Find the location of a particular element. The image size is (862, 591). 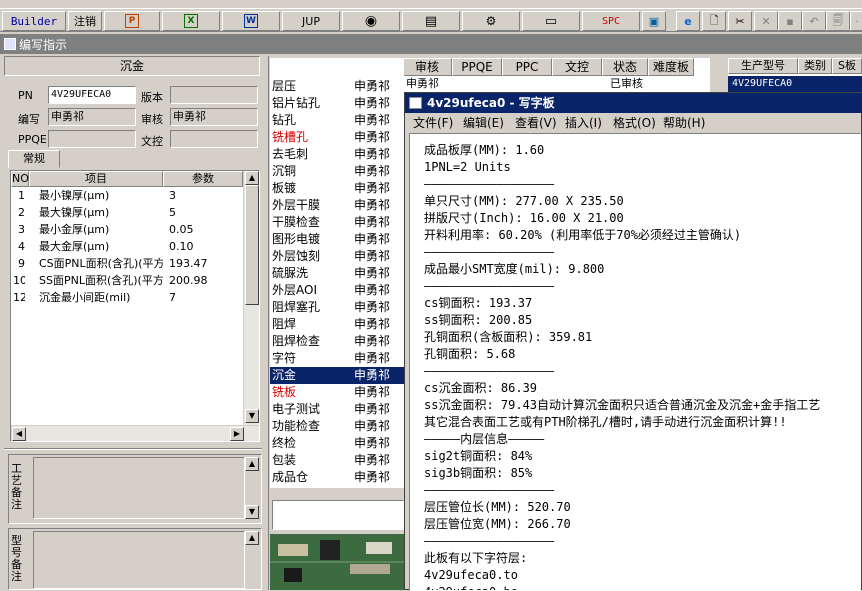

note-up-arrow-icon: ▲ is located at coordinates (252, 464).